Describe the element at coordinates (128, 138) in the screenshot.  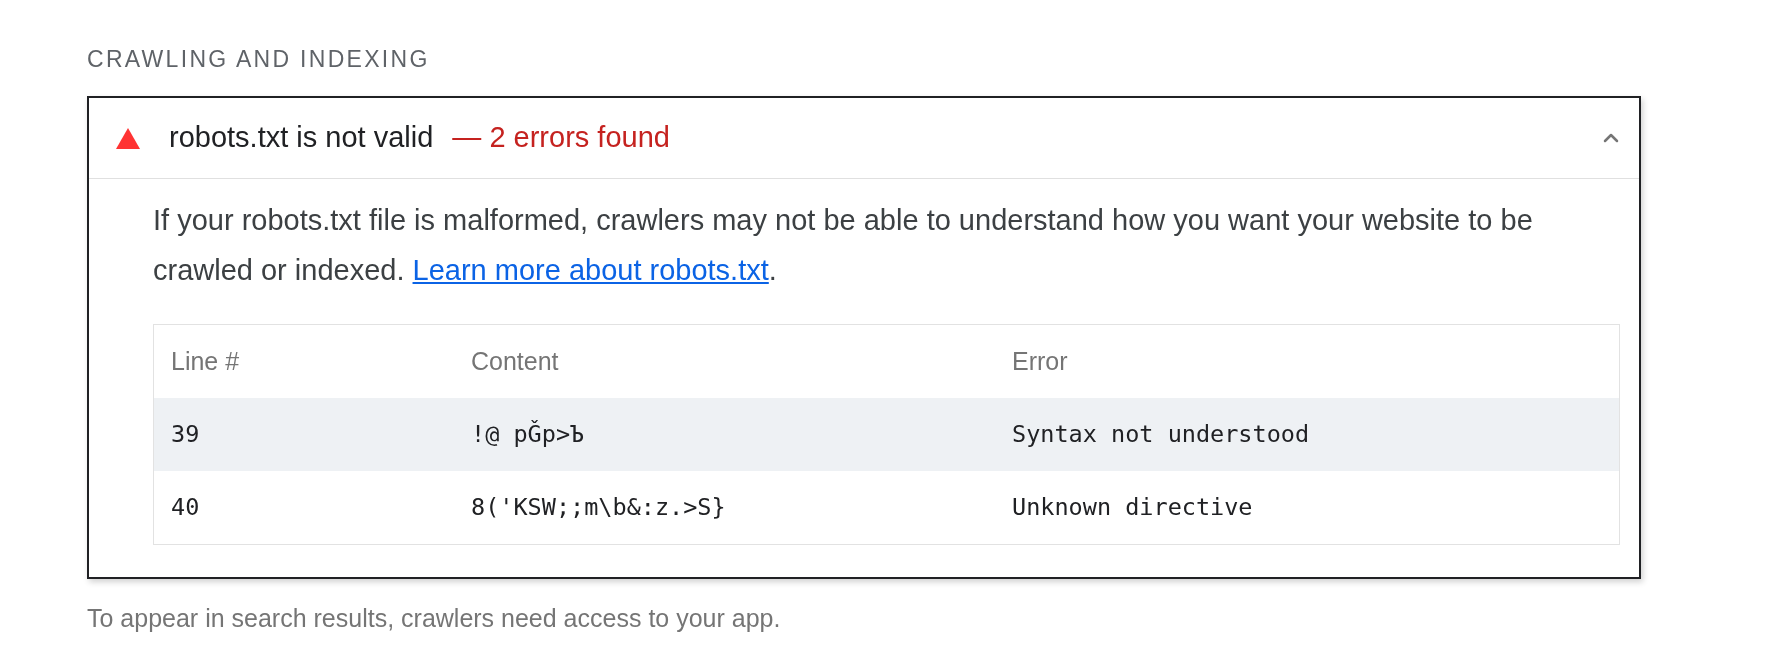
I see `warning-triangle-icon` at that location.